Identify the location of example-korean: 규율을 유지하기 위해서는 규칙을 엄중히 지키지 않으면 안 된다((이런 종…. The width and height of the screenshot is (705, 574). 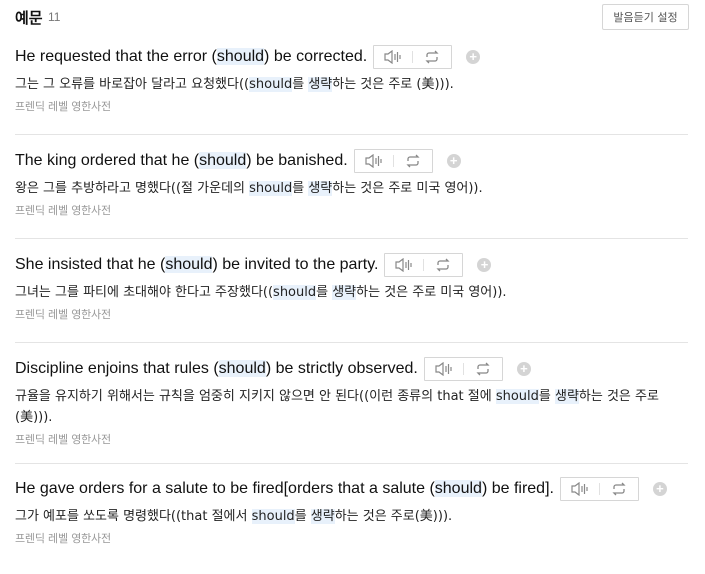
(337, 407).